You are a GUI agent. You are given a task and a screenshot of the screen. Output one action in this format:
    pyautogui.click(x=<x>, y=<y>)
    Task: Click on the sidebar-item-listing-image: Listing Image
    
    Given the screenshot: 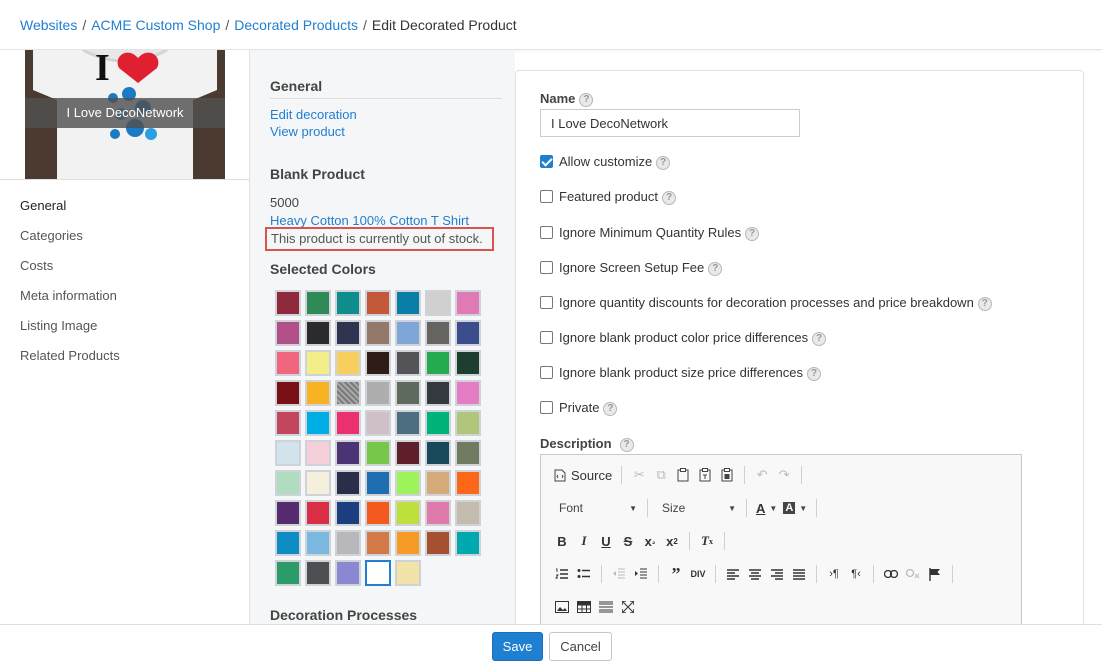 What is the action you would take?
    pyautogui.click(x=124, y=333)
    